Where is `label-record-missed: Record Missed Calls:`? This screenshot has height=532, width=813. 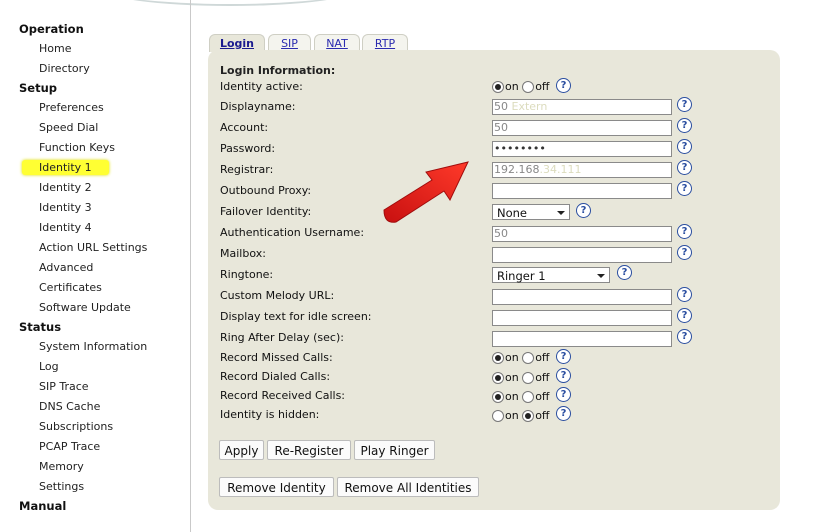
label-record-missed: Record Missed Calls: is located at coordinates (276, 357).